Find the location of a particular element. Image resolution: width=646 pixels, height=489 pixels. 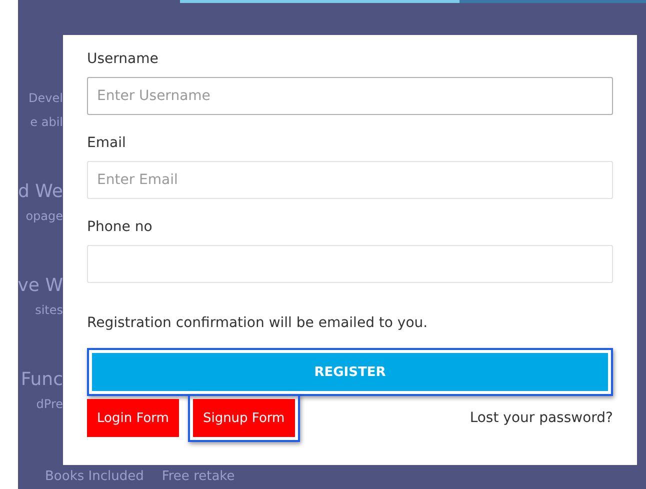

input-field: Enter Username is located at coordinates (350, 96).